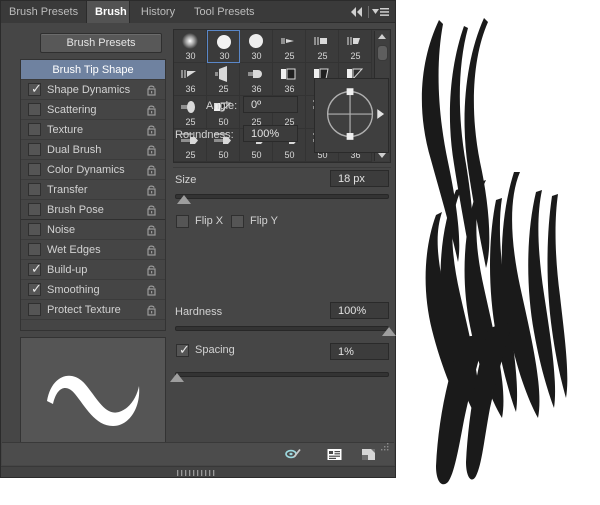 Image resolution: width=600 pixels, height=505 pixels. Describe the element at coordinates (334, 454) in the screenshot. I see `open-preset-manager-icon` at that location.